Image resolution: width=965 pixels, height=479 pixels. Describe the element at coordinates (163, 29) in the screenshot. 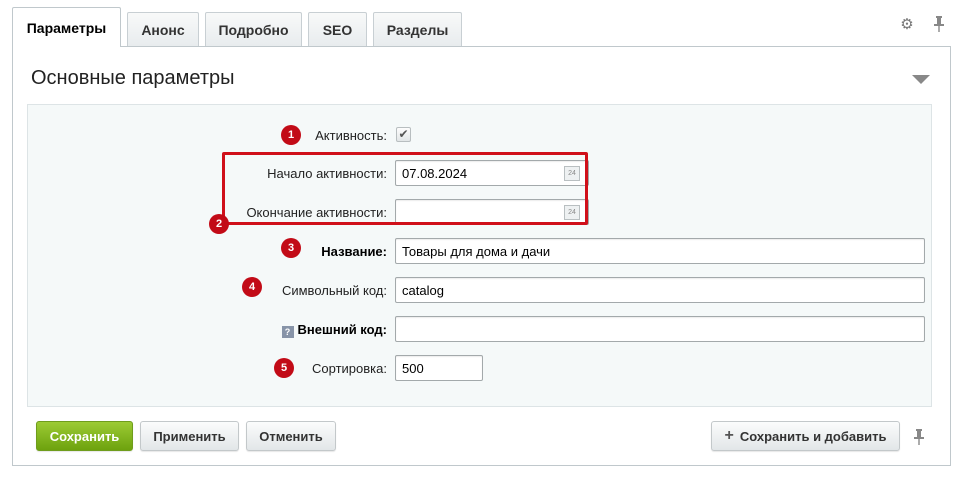

I see `tab-announce: Анонс` at that location.